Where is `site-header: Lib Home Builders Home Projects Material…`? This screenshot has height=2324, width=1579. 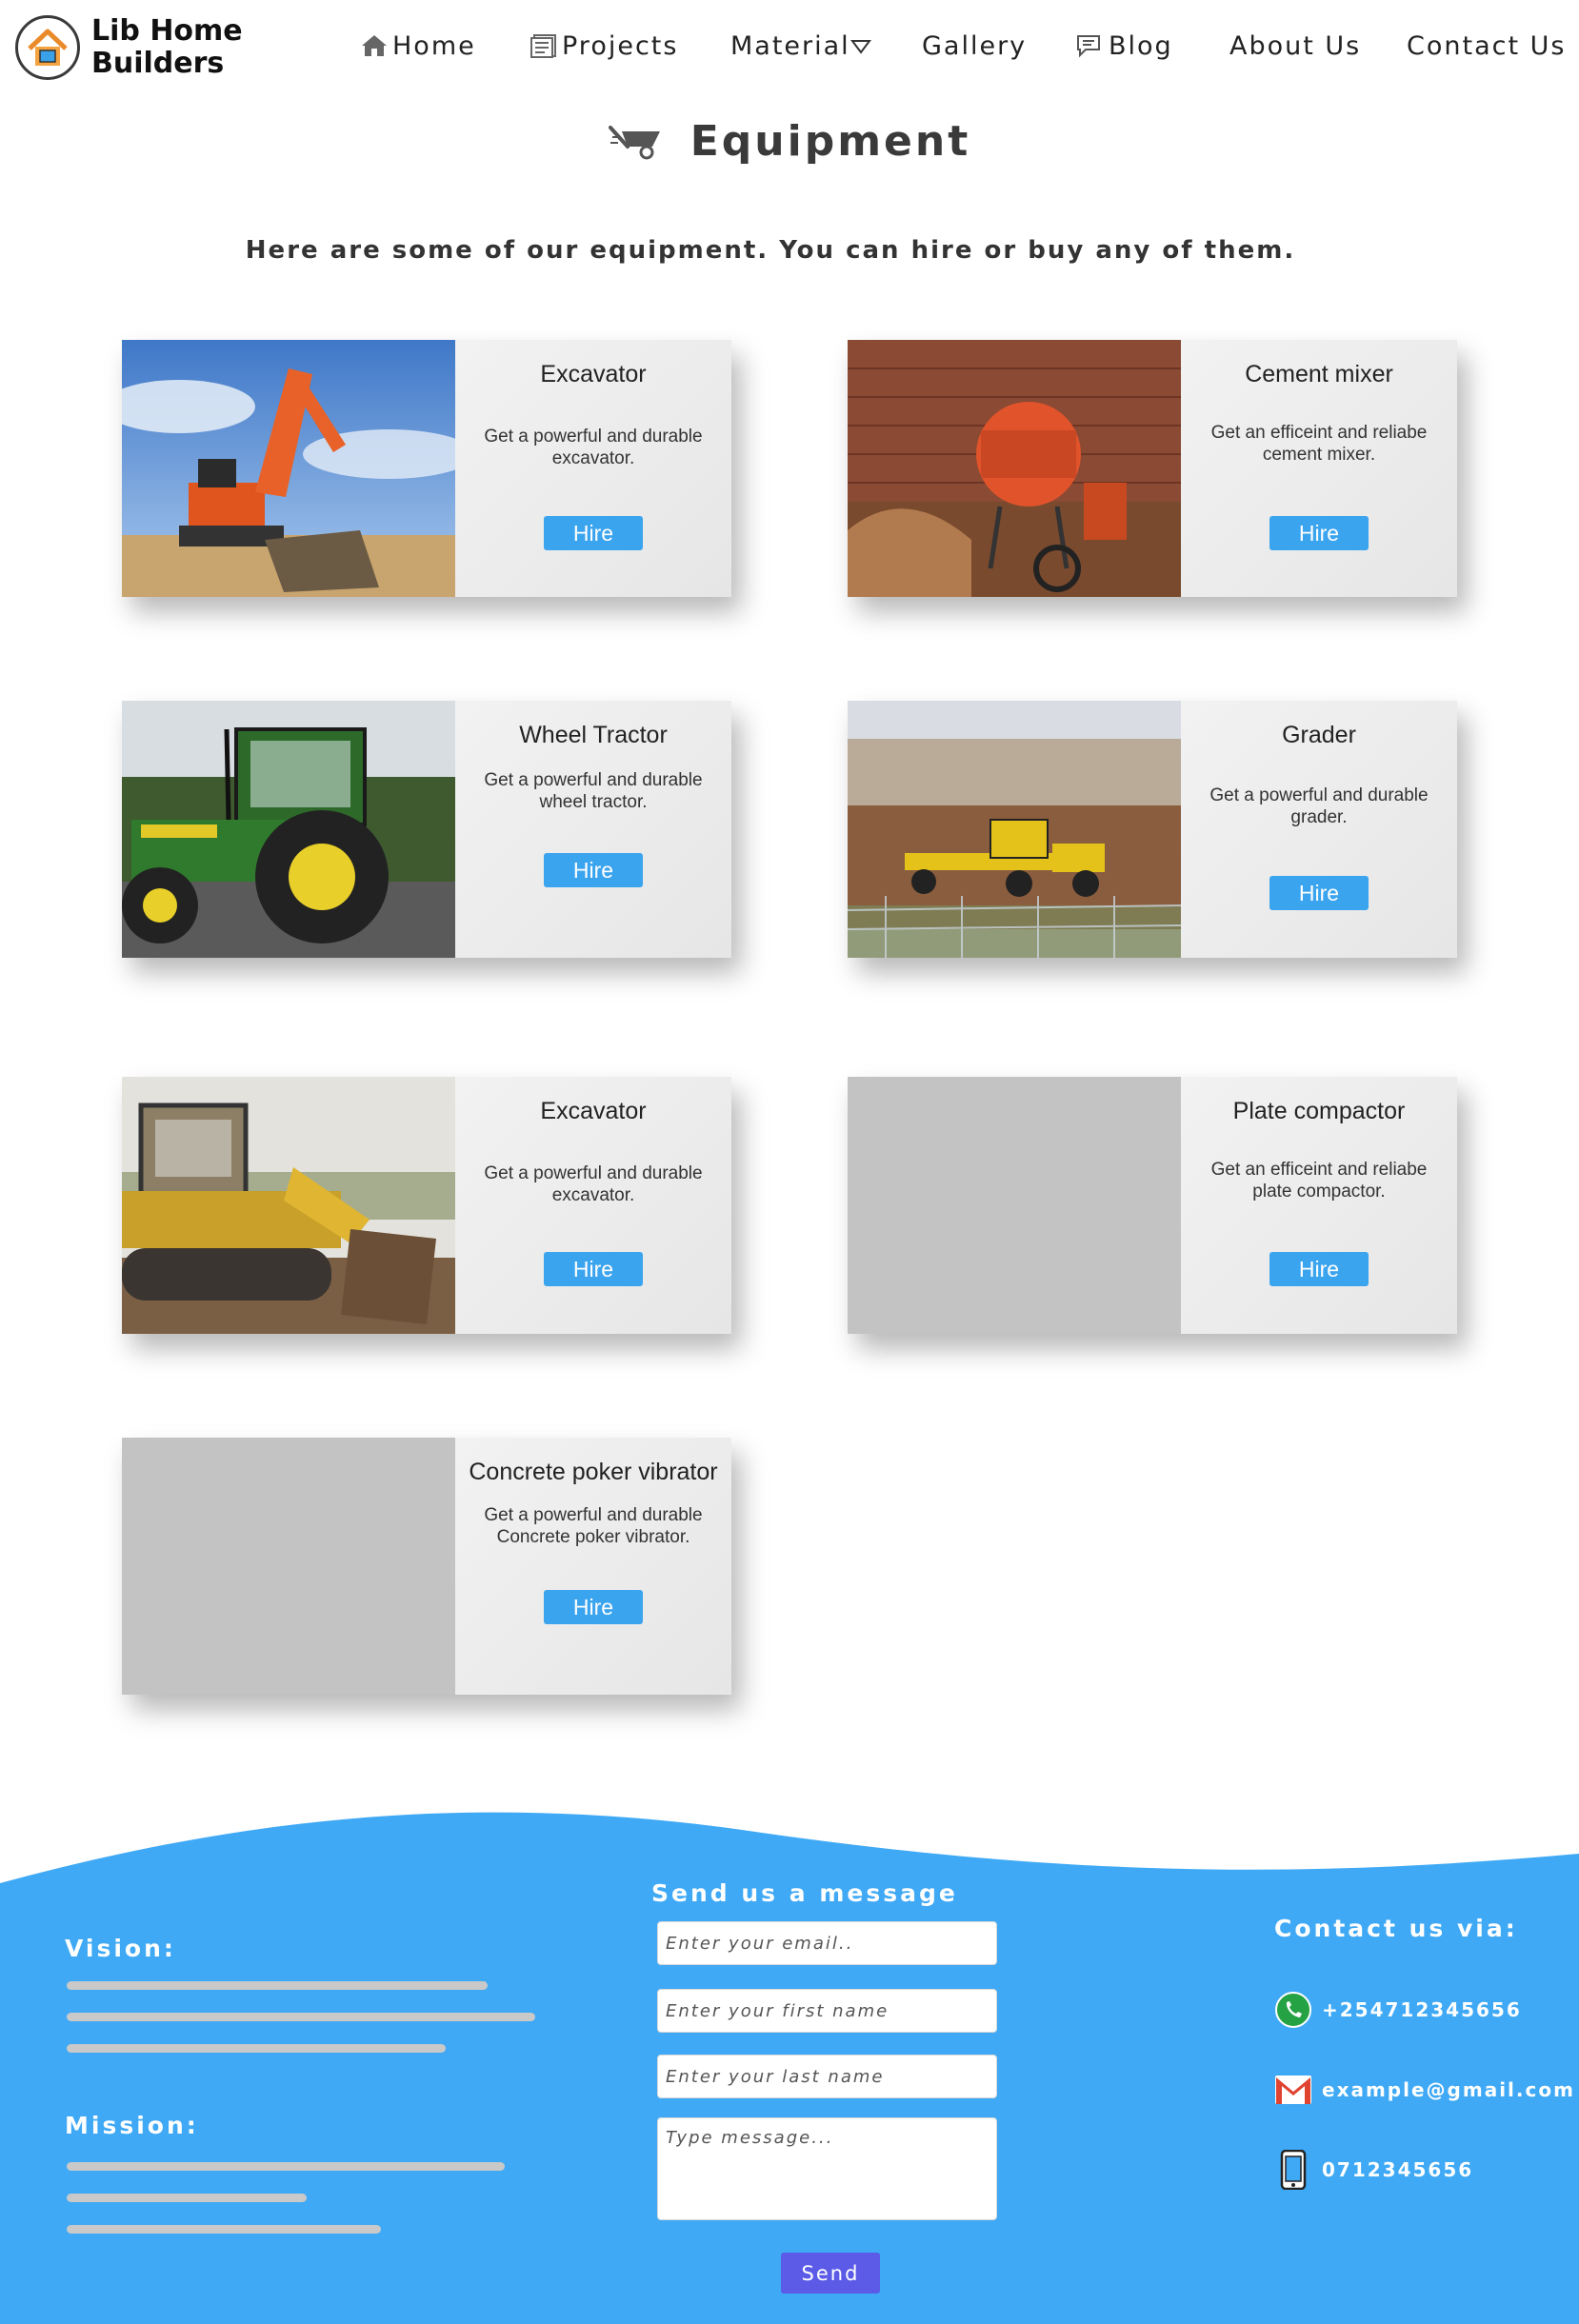 site-header: Lib Home Builders Home Projects Material… is located at coordinates (789, 47).